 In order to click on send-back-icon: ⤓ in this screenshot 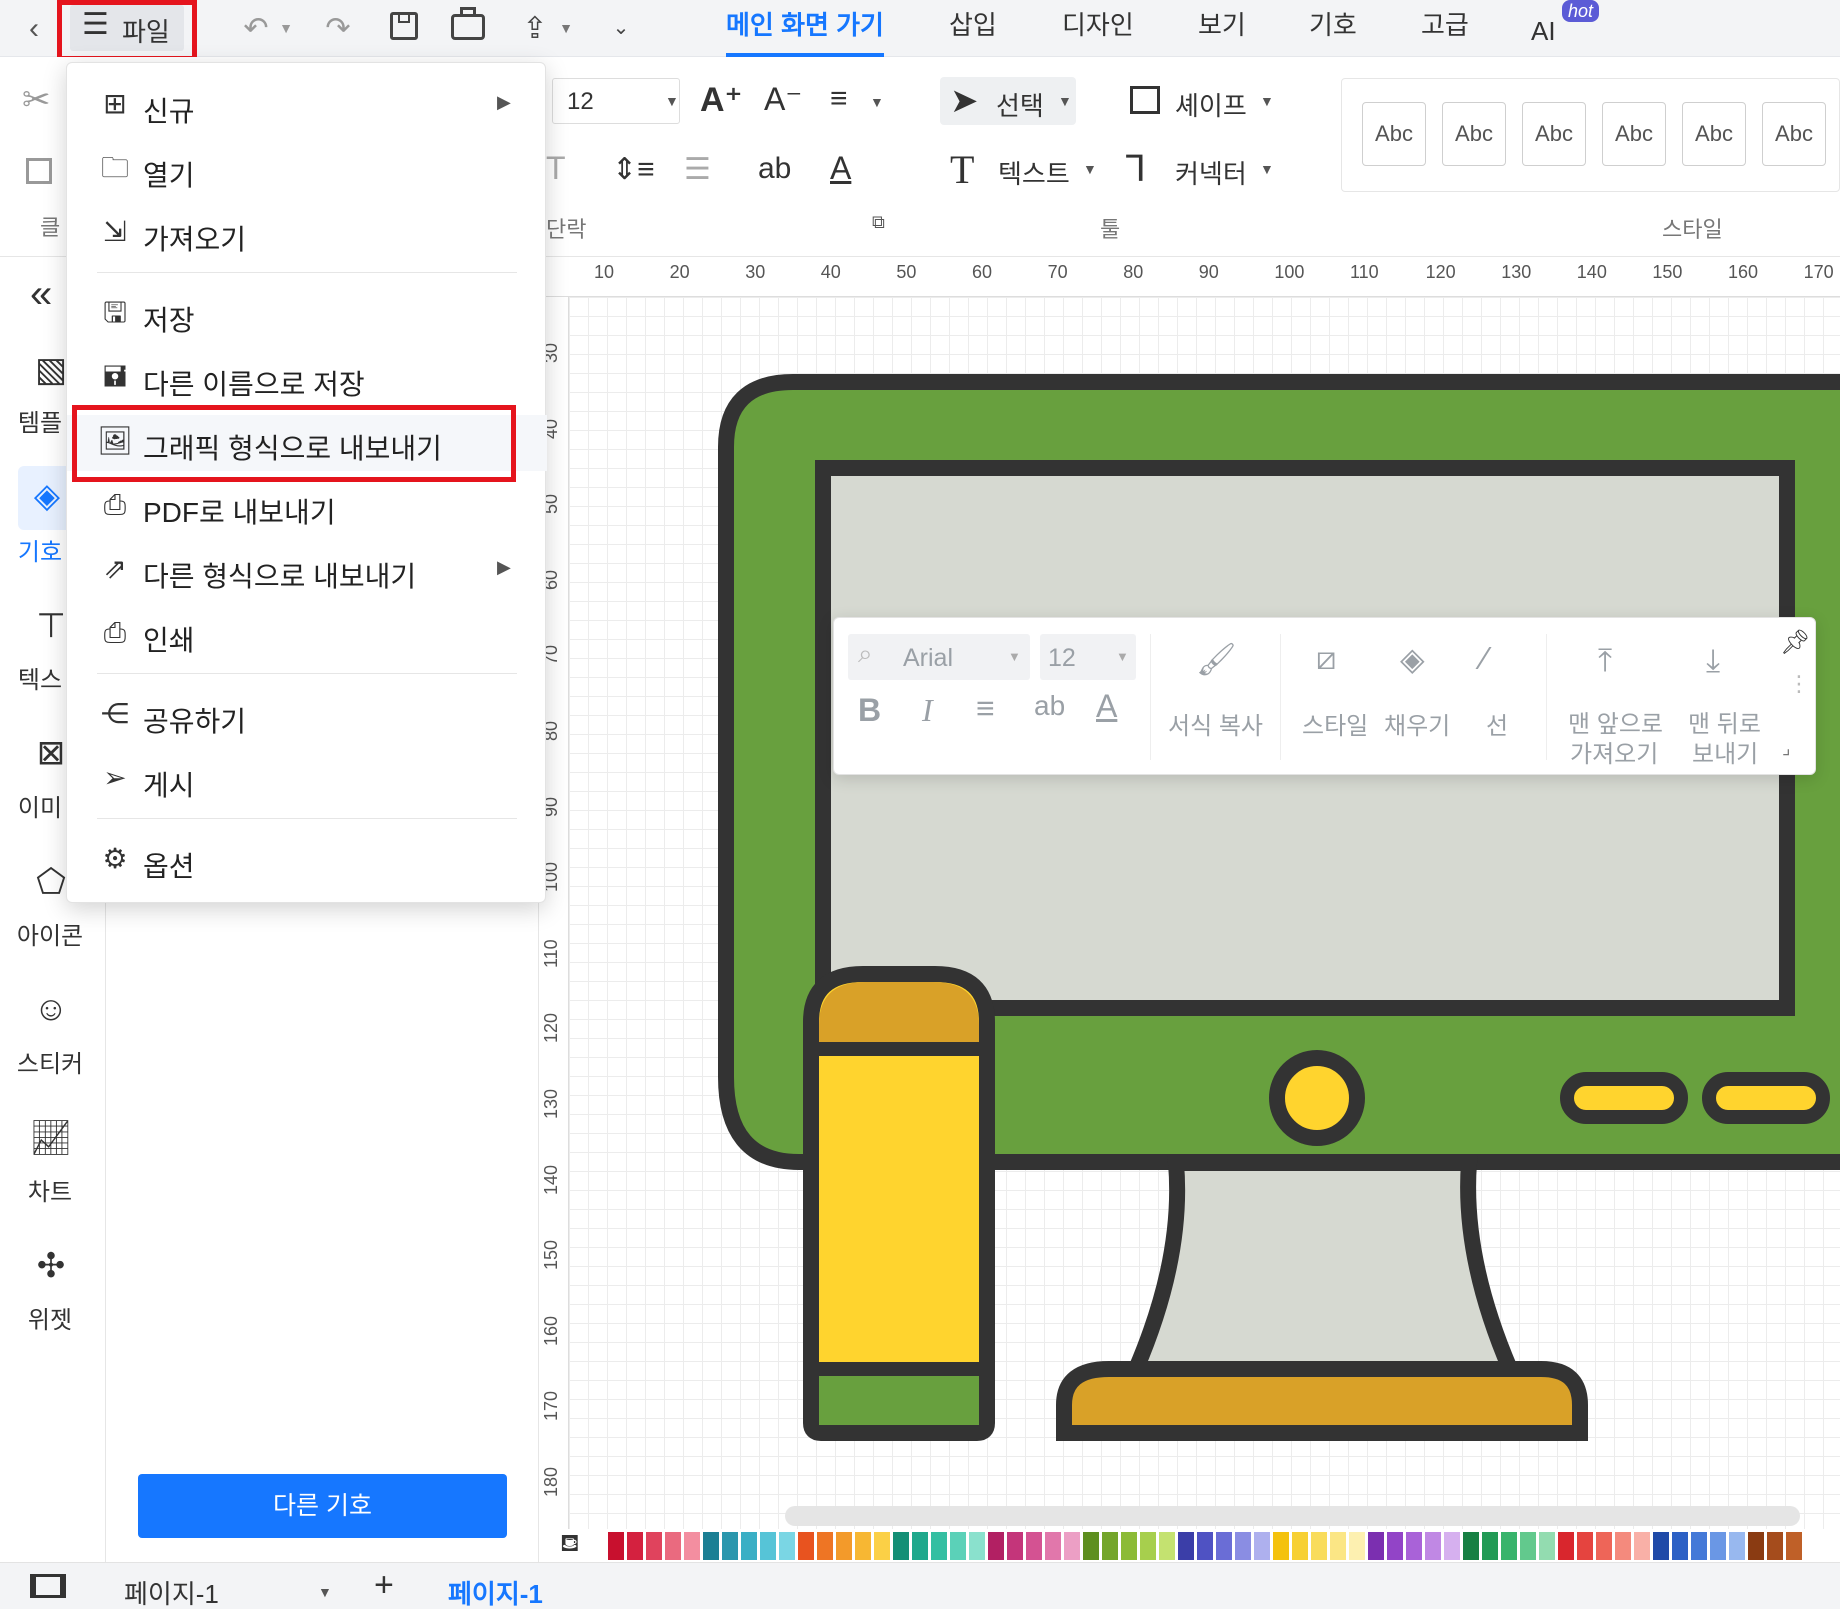, I will do `click(1713, 661)`.